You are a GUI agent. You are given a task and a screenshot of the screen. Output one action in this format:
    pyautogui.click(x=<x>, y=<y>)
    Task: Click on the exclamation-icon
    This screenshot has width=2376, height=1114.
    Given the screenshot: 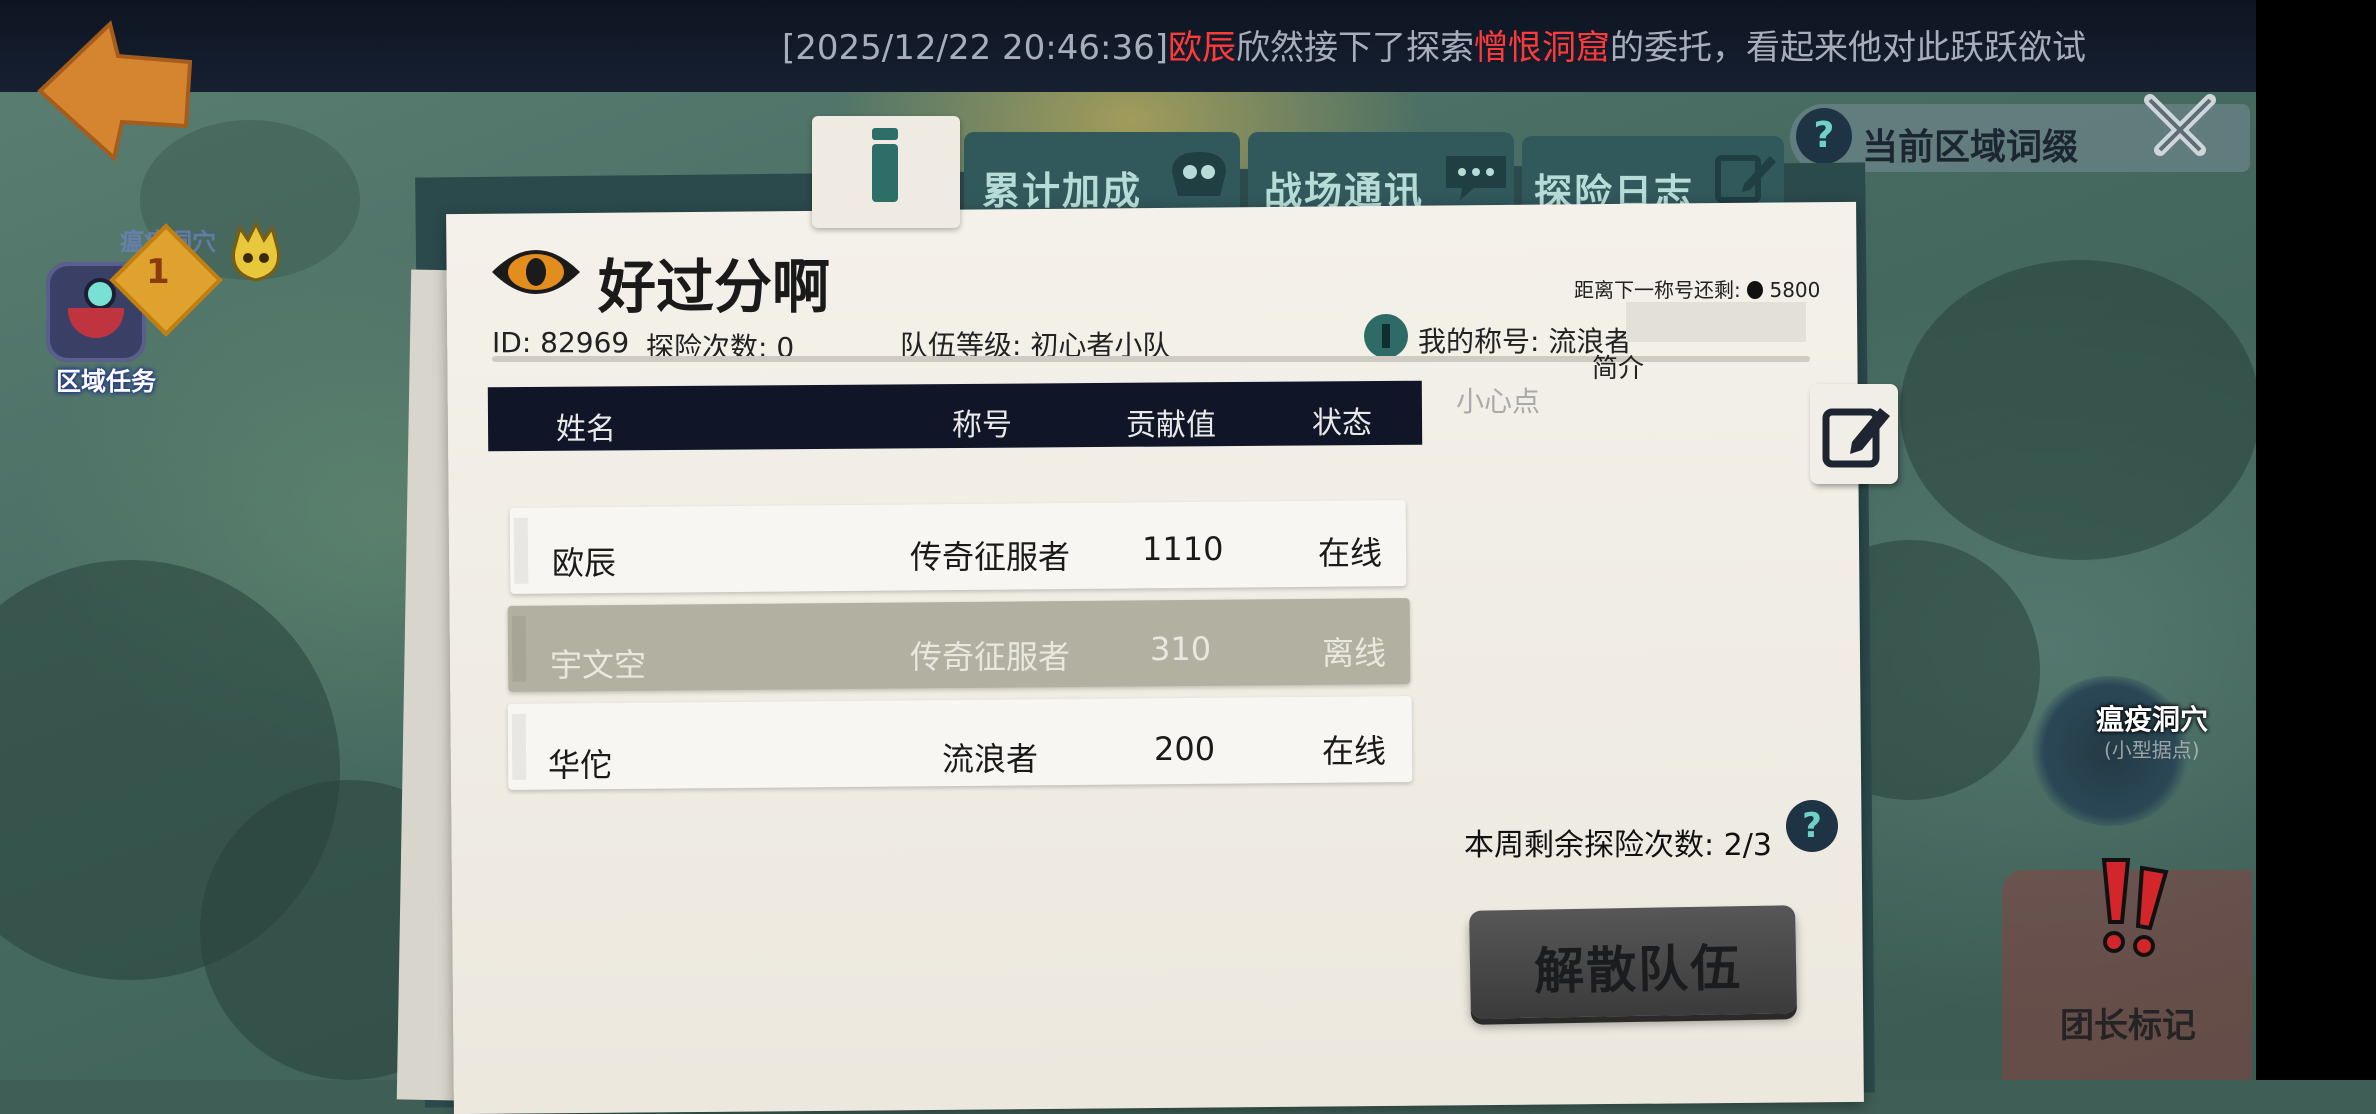 What is the action you would take?
    pyautogui.click(x=2135, y=907)
    